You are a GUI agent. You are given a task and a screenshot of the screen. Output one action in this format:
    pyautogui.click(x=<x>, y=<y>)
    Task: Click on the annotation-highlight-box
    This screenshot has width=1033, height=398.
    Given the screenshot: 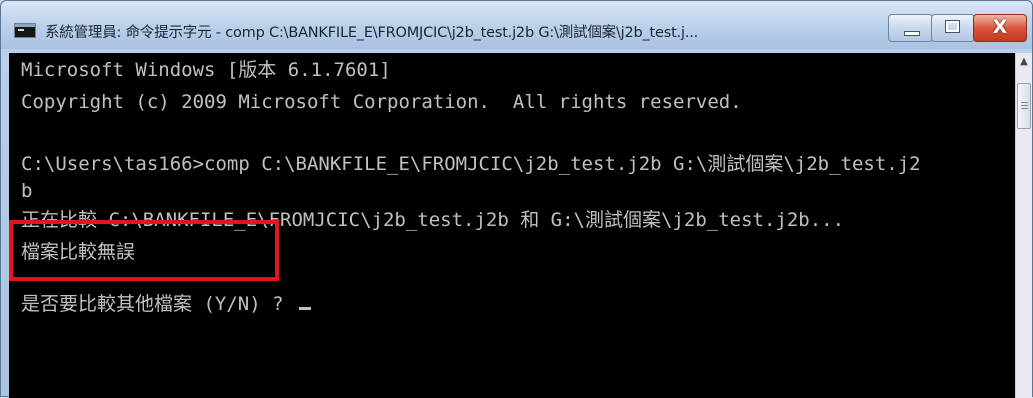 What is the action you would take?
    pyautogui.click(x=144, y=250)
    